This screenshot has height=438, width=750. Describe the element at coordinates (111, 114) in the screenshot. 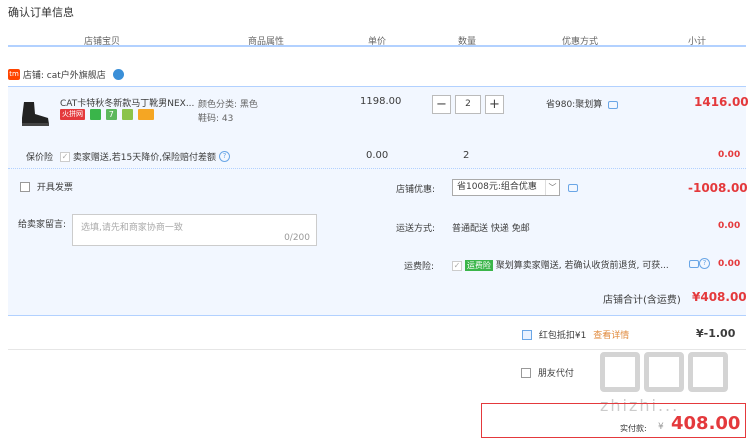

I see `seven-day-return-icon: 7` at that location.